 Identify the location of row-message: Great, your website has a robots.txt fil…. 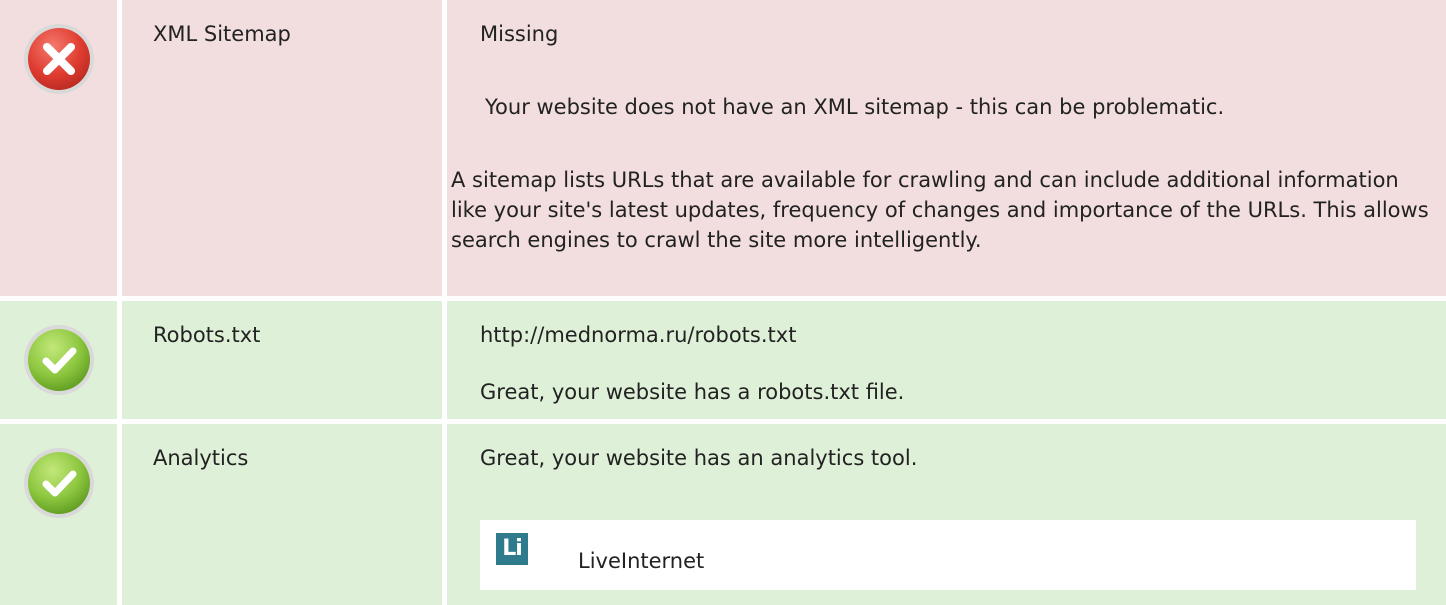
(692, 392).